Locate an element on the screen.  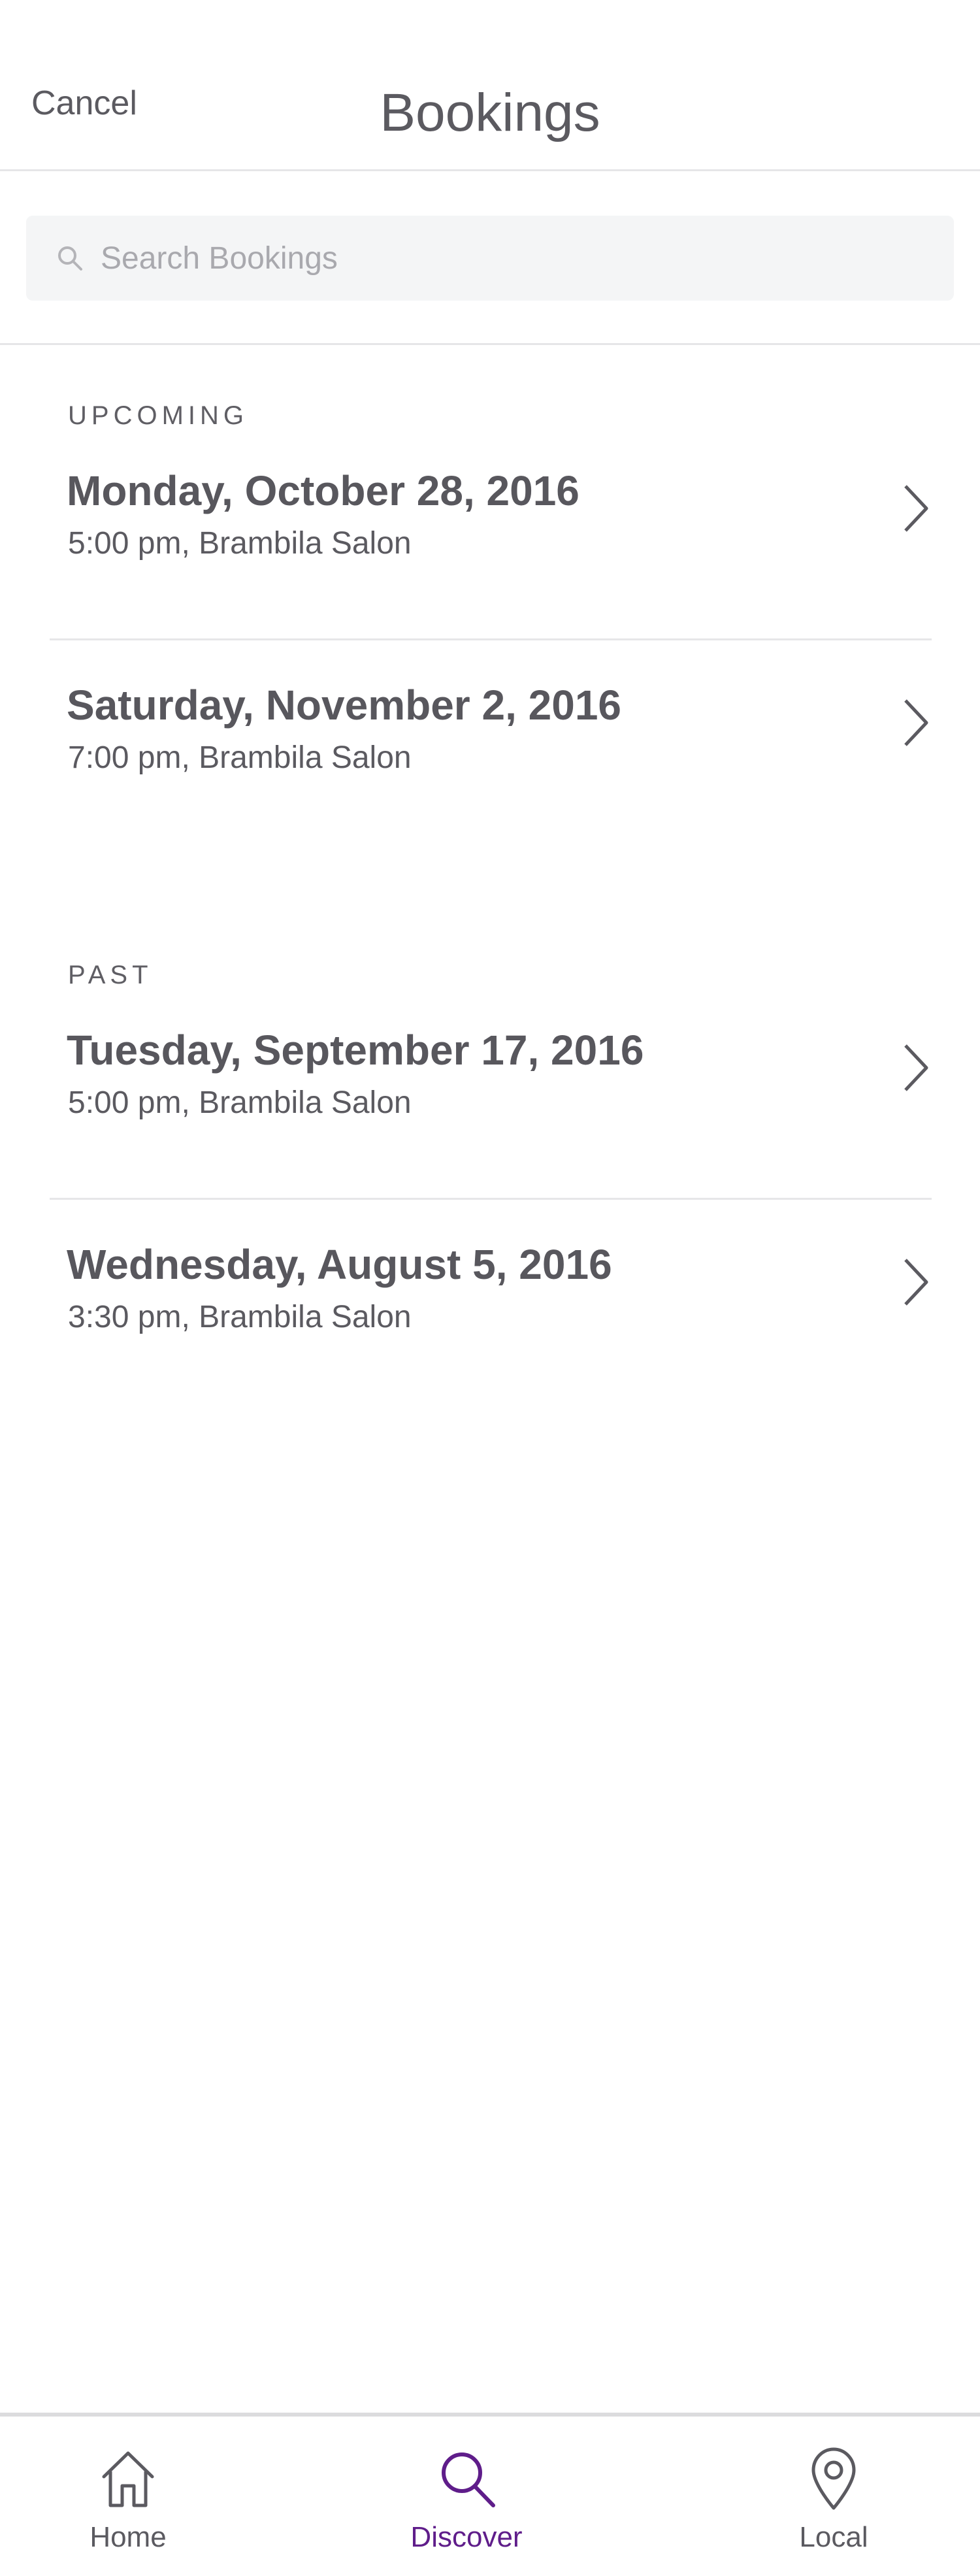
booking-date: Monday, October 28, 2016 is located at coordinates (323, 490).